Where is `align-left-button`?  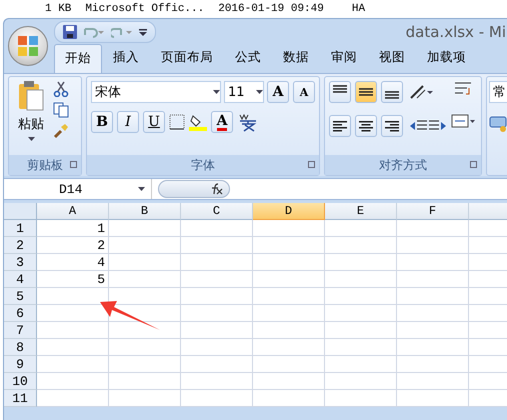
align-left-button is located at coordinates (340, 126).